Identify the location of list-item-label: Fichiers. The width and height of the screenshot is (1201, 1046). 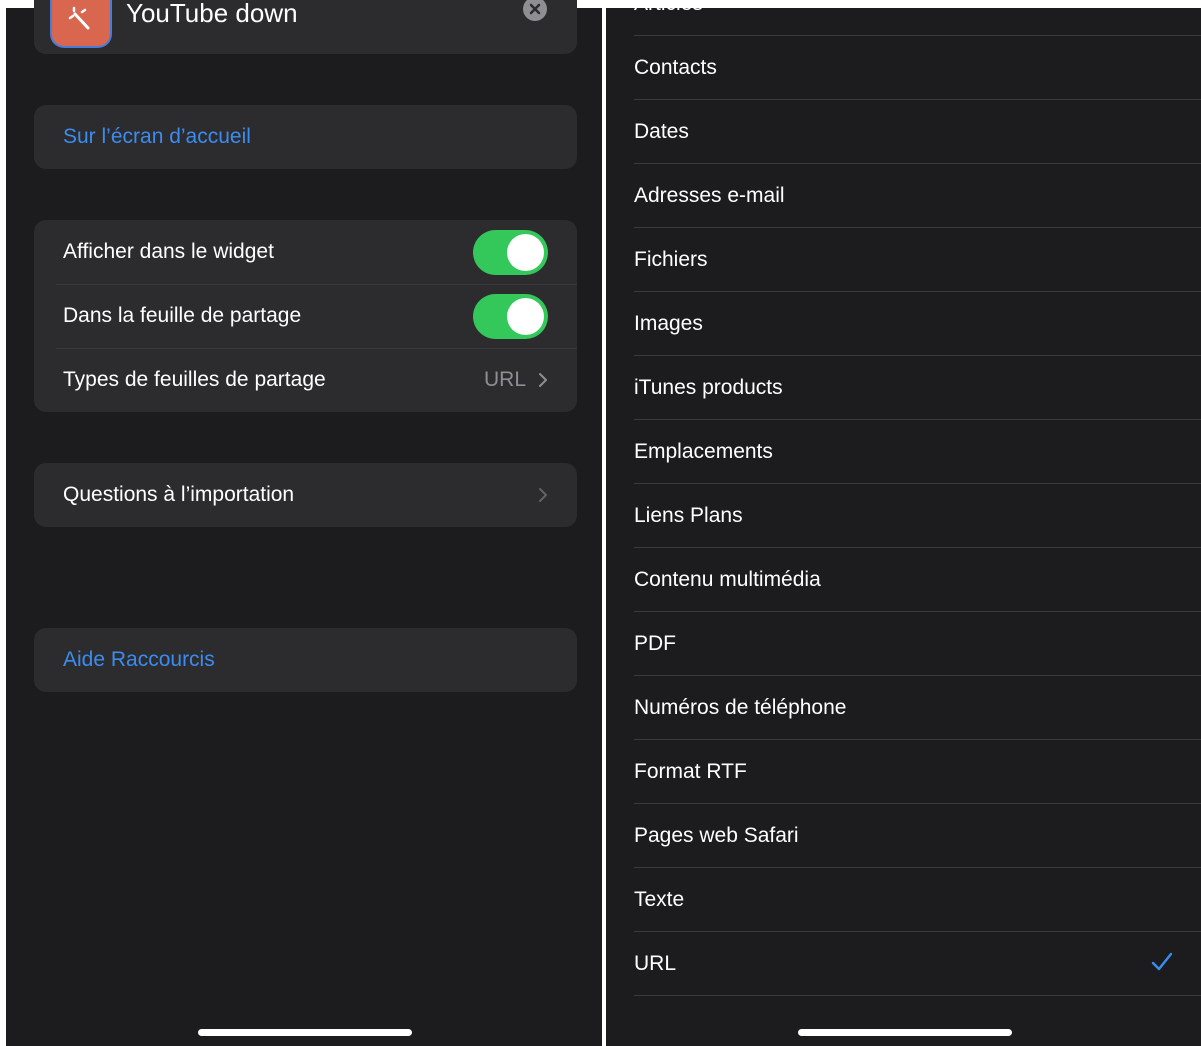
(671, 259).